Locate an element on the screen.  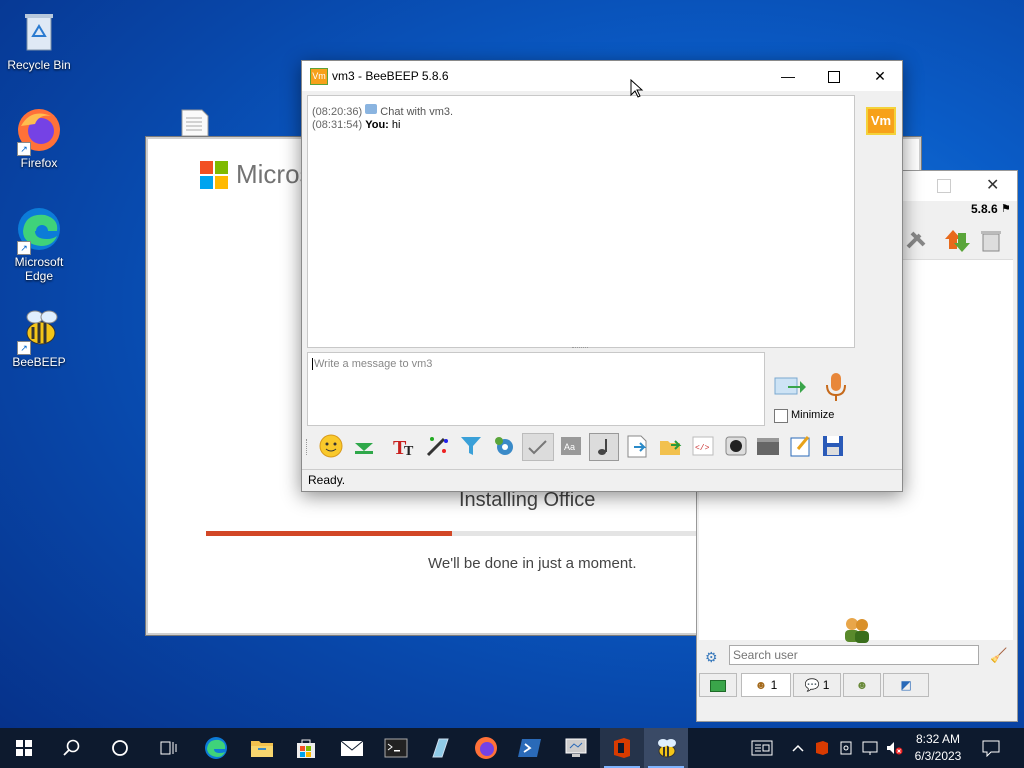
spell-check-icon is located at coordinates (538, 447).